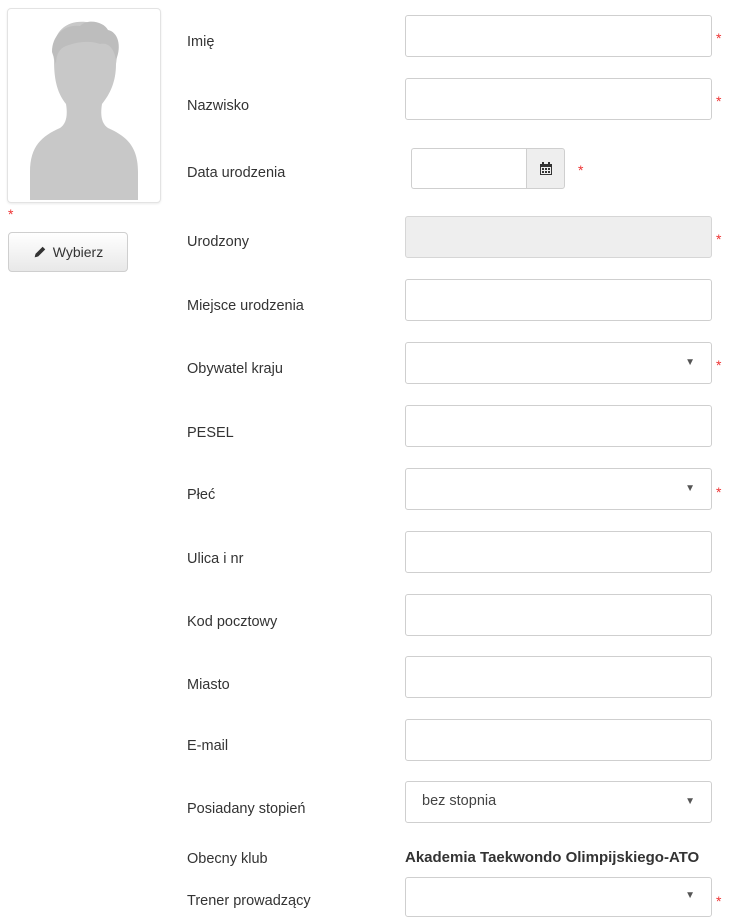  I want to click on calendar-icon, so click(545, 168).